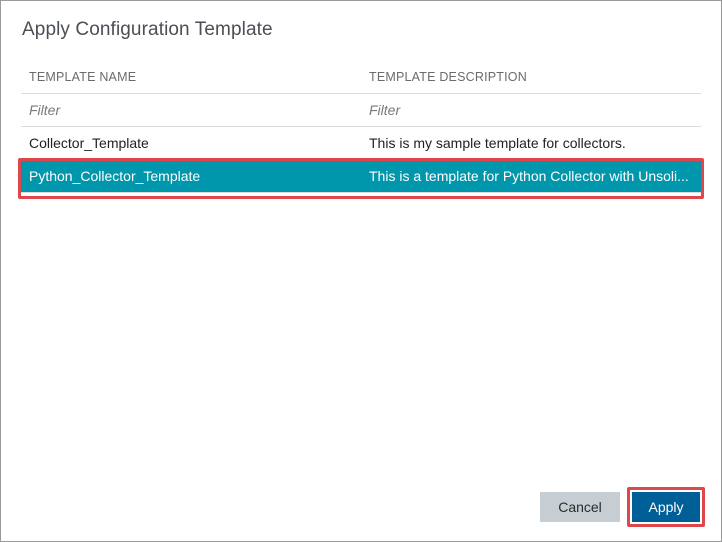 This screenshot has height=542, width=722. I want to click on dialog-title: Apply Configuration Template, so click(147, 29).